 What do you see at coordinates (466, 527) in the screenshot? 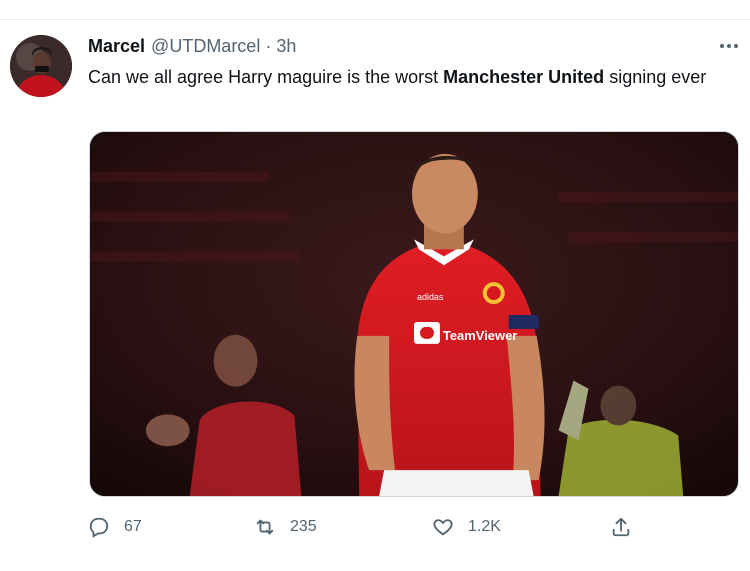
I see `like-button: 1.2K` at bounding box center [466, 527].